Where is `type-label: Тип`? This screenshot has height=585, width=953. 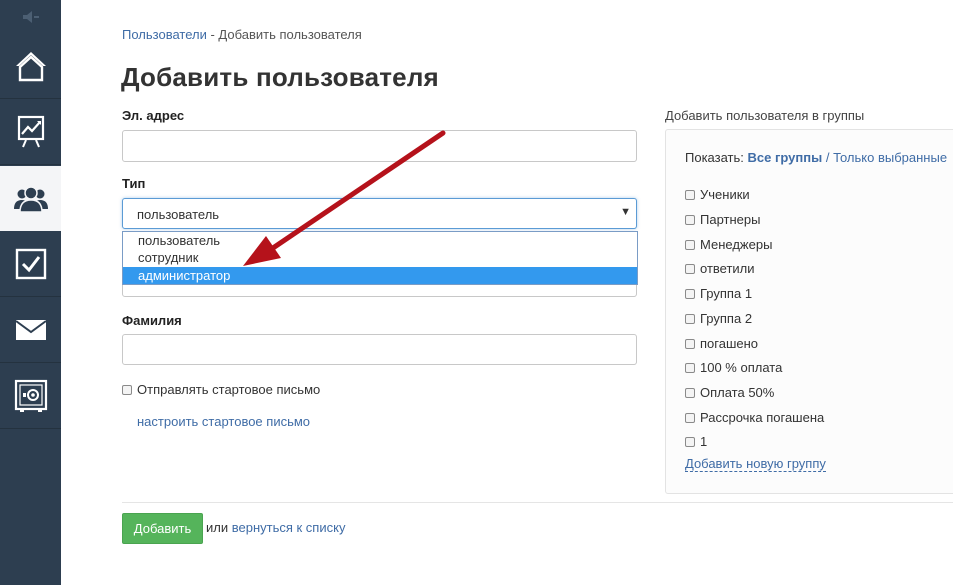
type-label: Тип is located at coordinates (134, 183).